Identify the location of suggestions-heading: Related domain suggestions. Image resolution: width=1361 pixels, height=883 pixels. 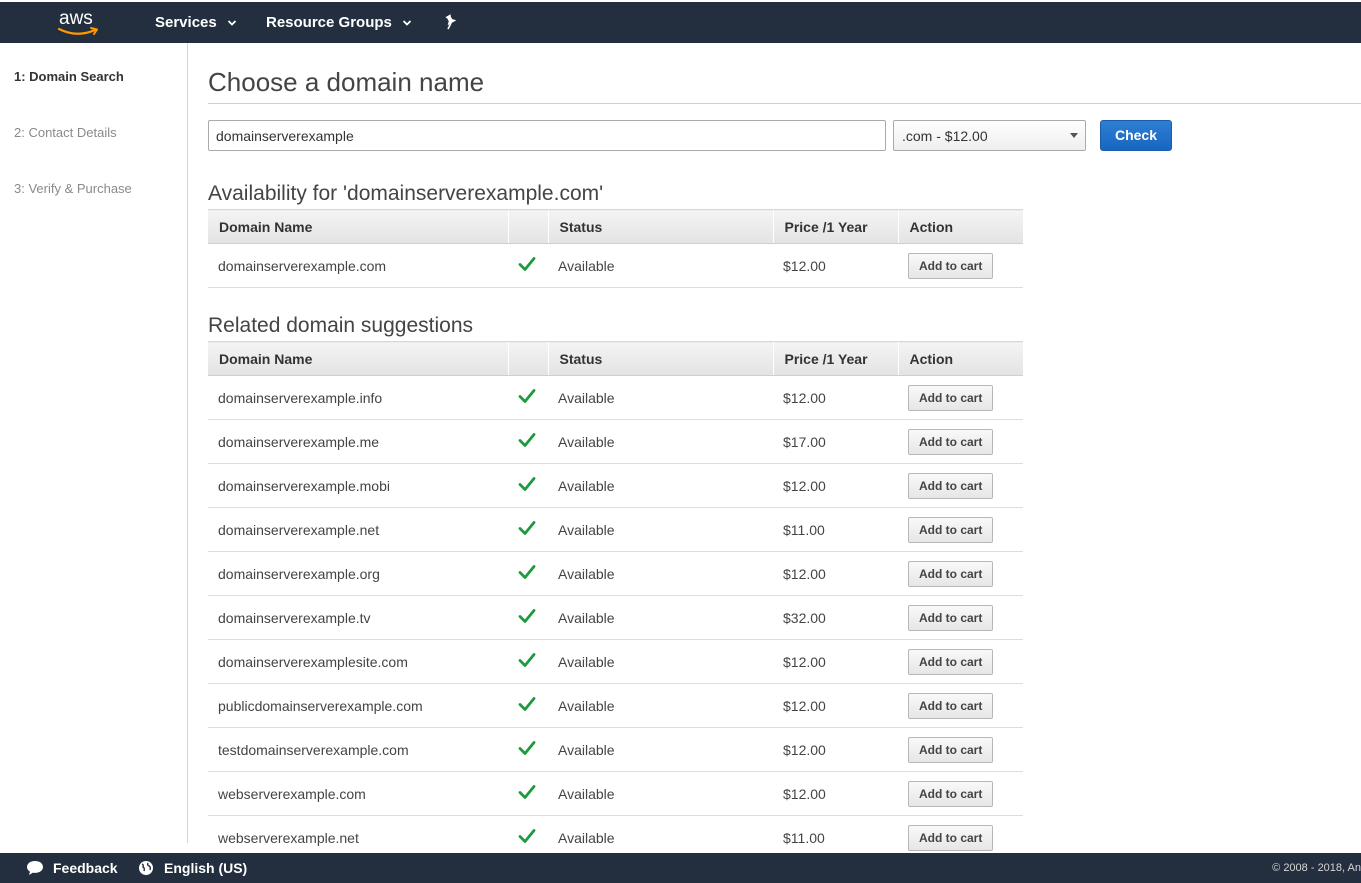
(341, 325).